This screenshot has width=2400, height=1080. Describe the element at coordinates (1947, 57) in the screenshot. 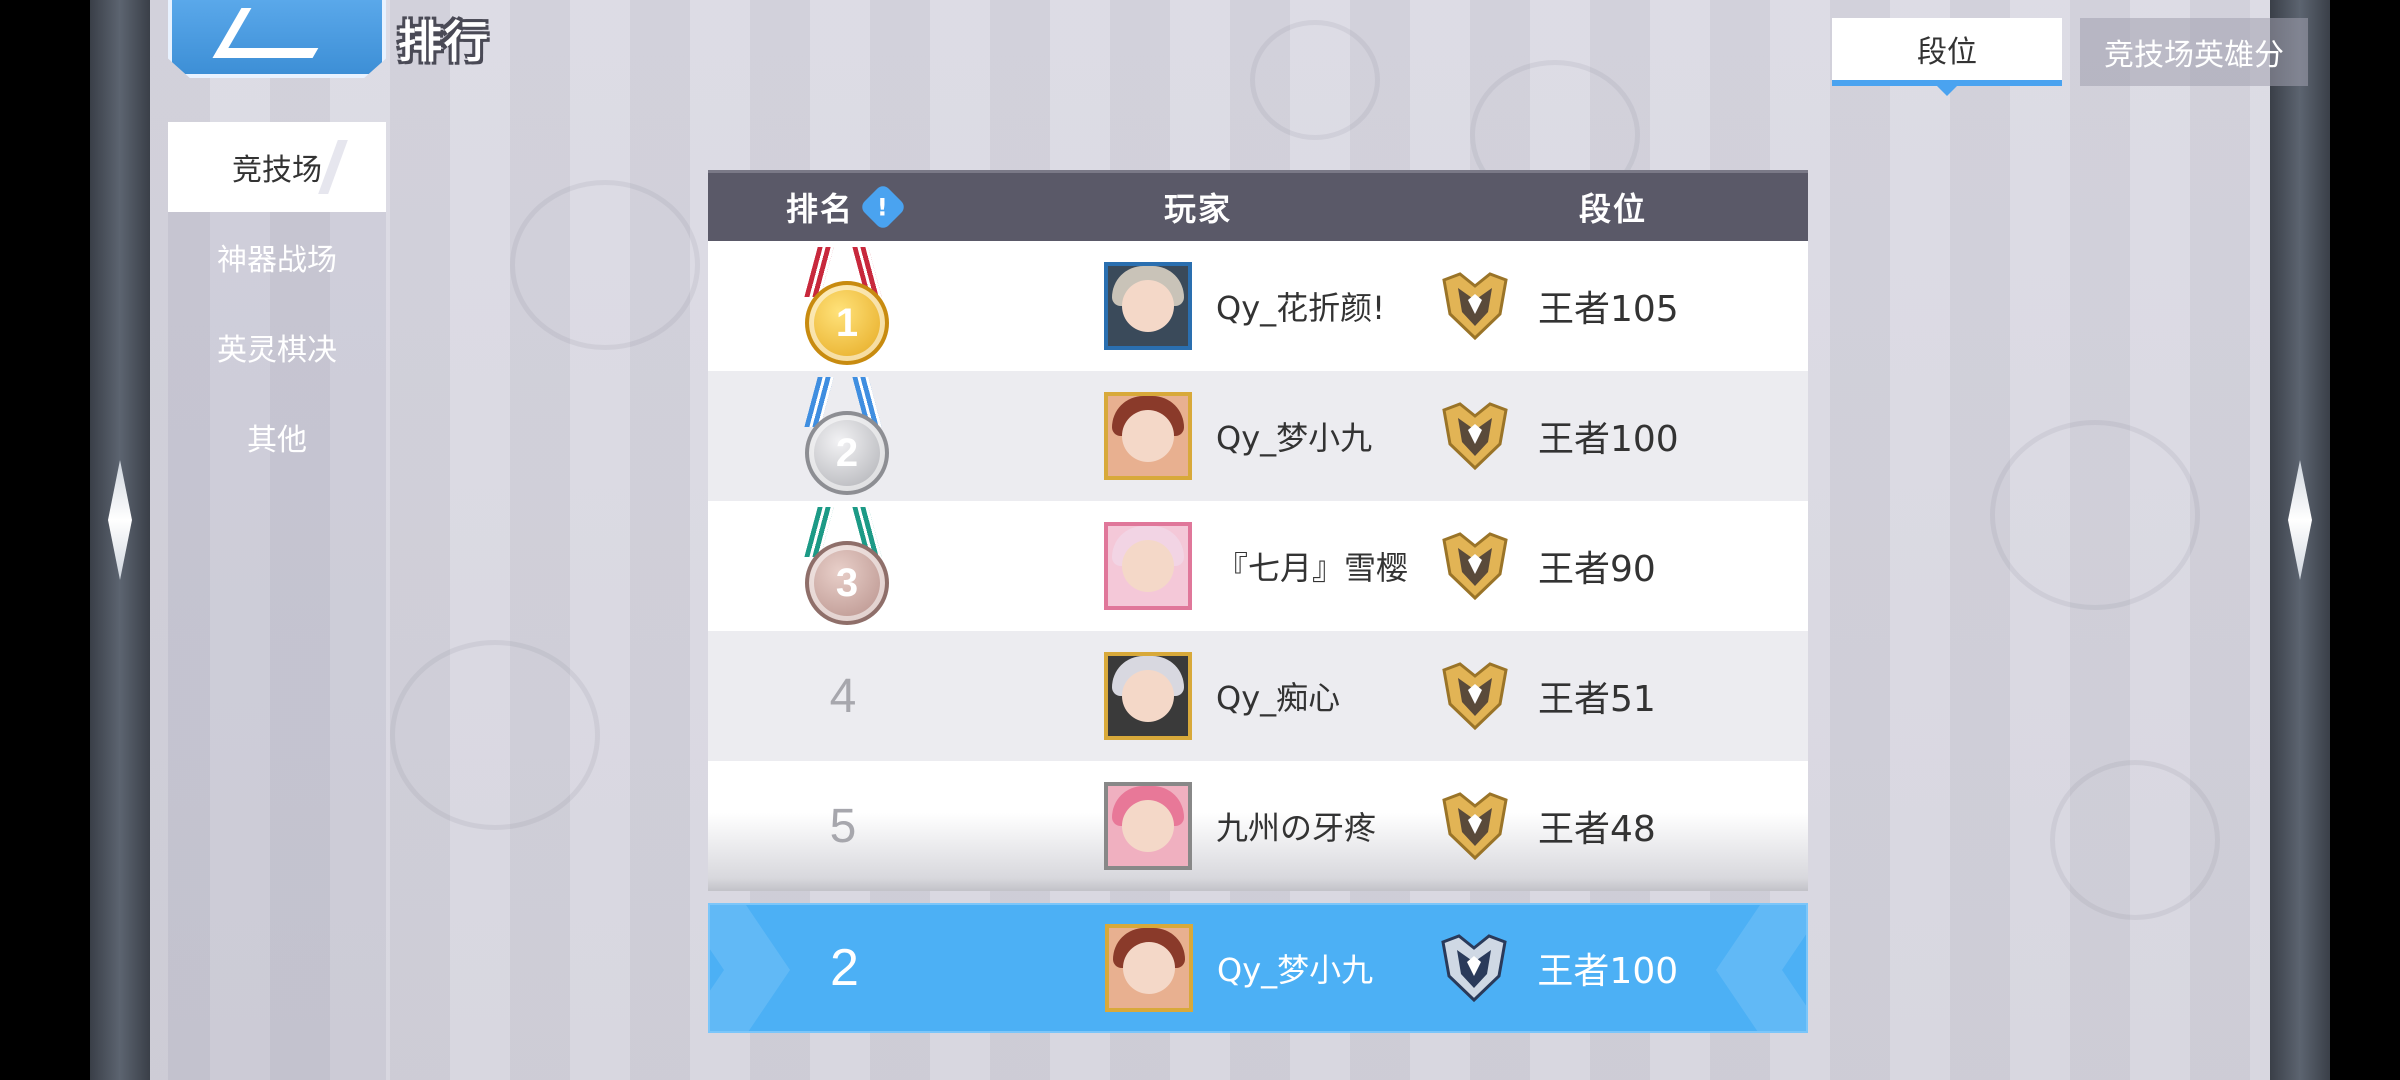

I see `tab-rank-tier: 段位` at that location.